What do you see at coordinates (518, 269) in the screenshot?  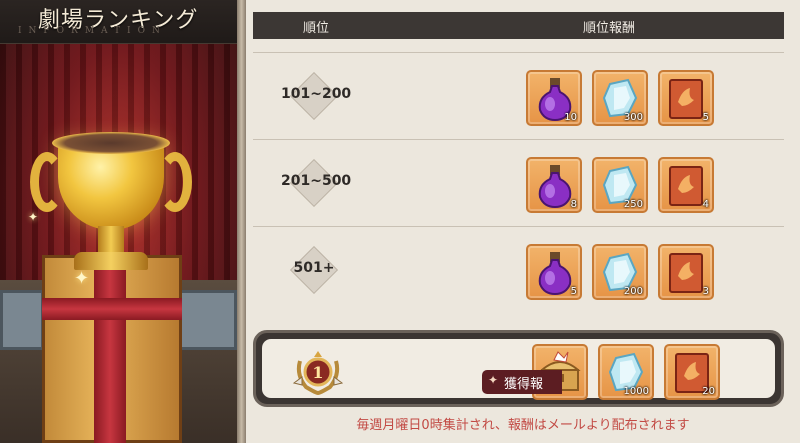 I see `ranking-row: 501+ 5 200 3` at bounding box center [518, 269].